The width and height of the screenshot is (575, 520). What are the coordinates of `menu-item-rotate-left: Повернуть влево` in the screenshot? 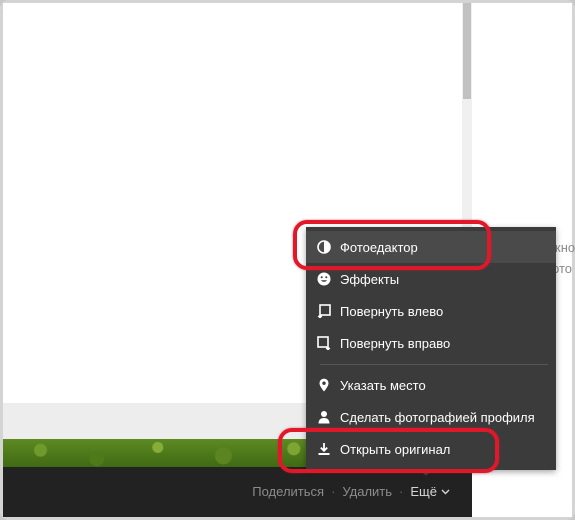 It's located at (431, 311).